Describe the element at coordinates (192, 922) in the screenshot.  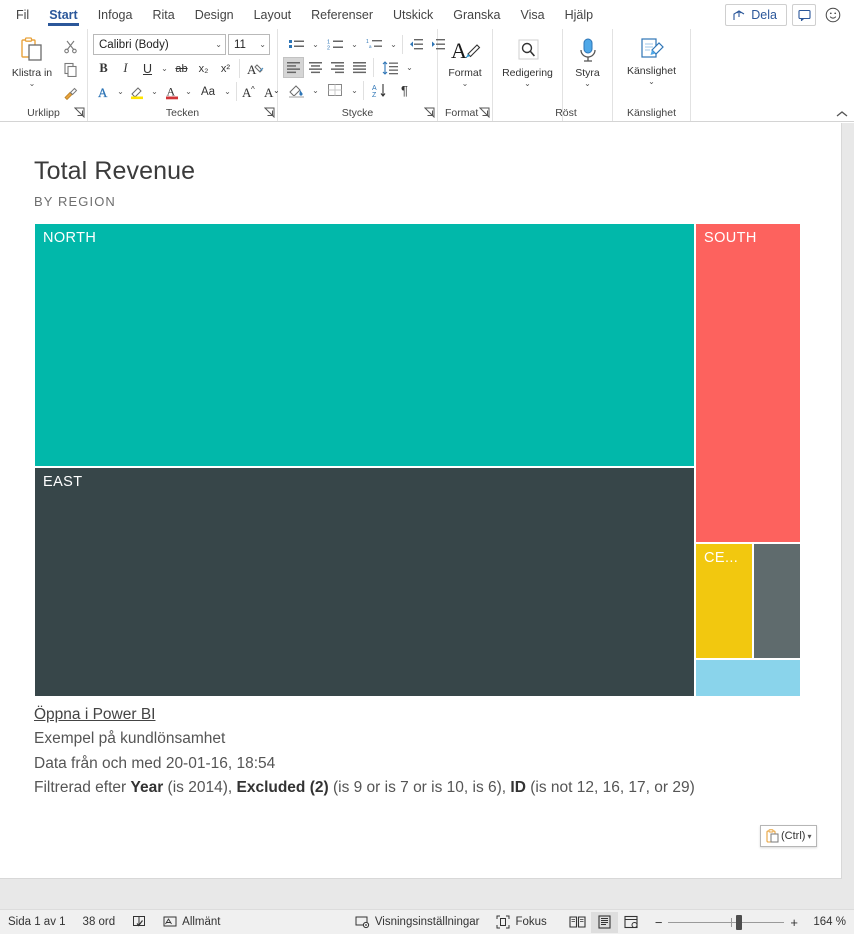
I see `language-indicator: Allmänt` at that location.